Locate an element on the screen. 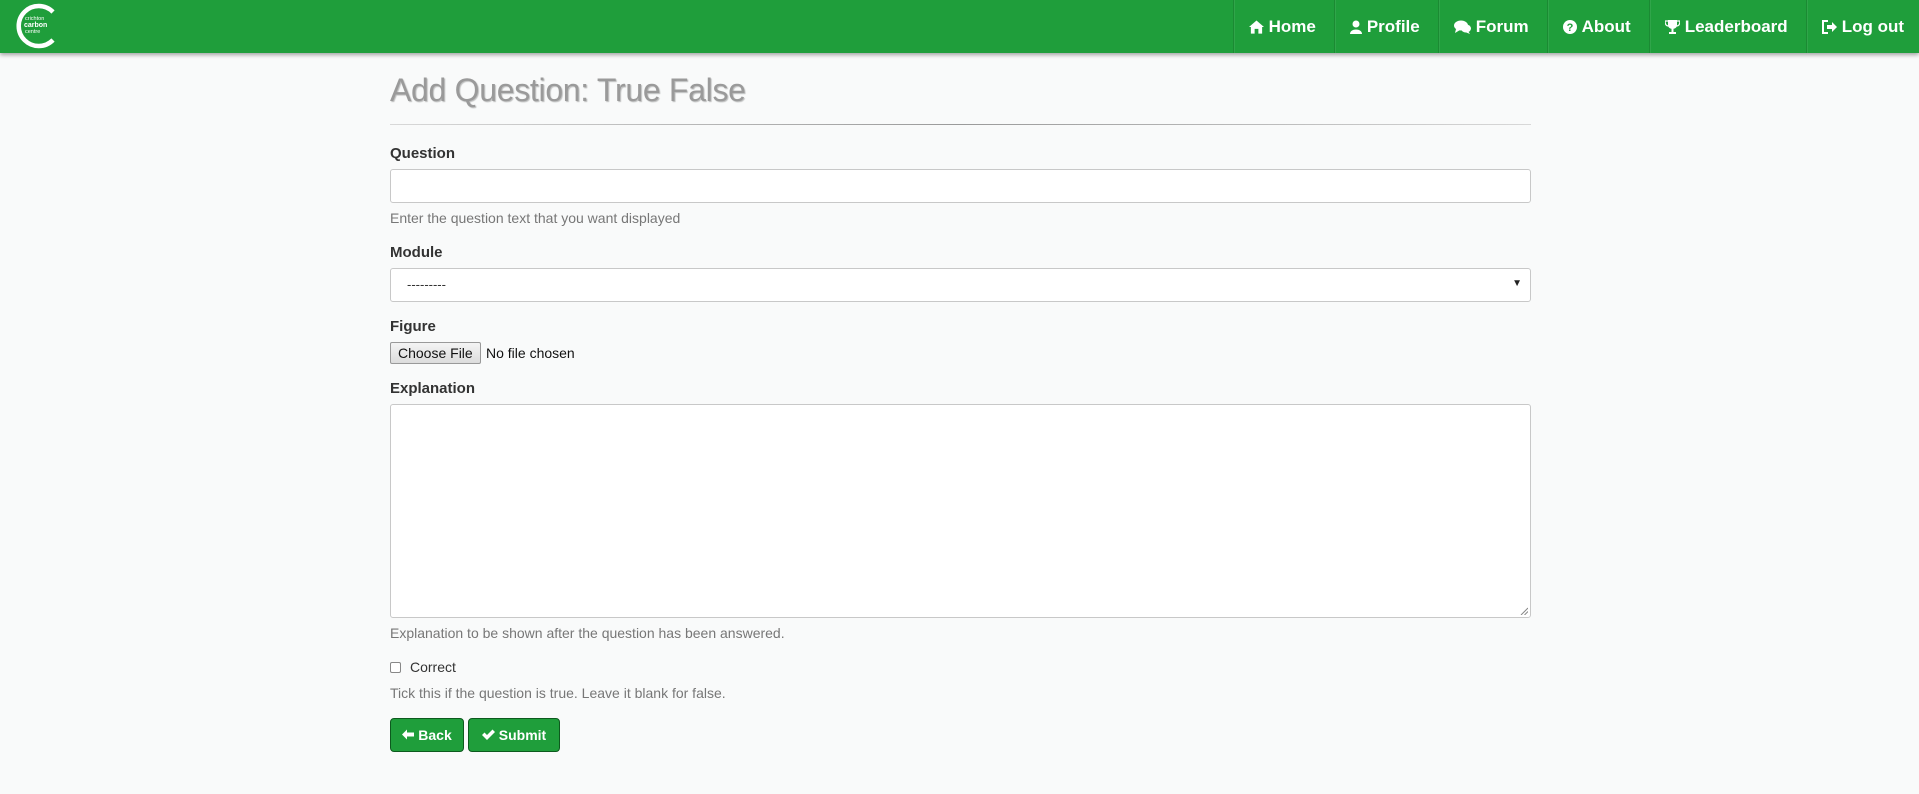 The image size is (1919, 794). module-selected-value: --------- is located at coordinates (426, 284).